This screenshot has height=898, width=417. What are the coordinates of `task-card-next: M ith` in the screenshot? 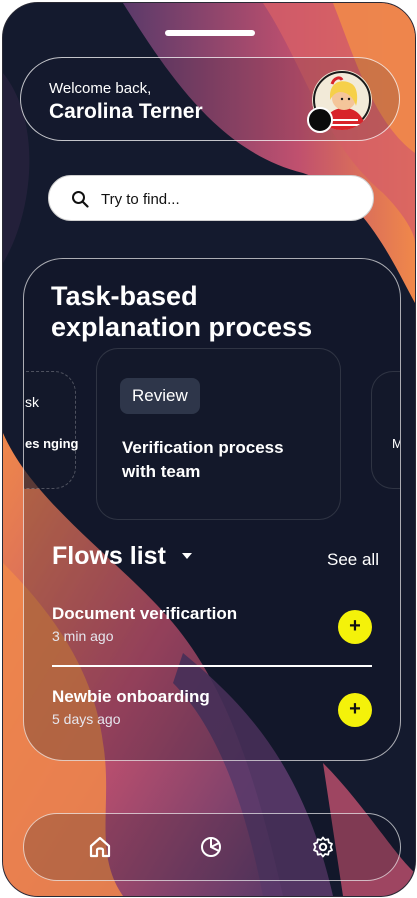 It's located at (385, 430).